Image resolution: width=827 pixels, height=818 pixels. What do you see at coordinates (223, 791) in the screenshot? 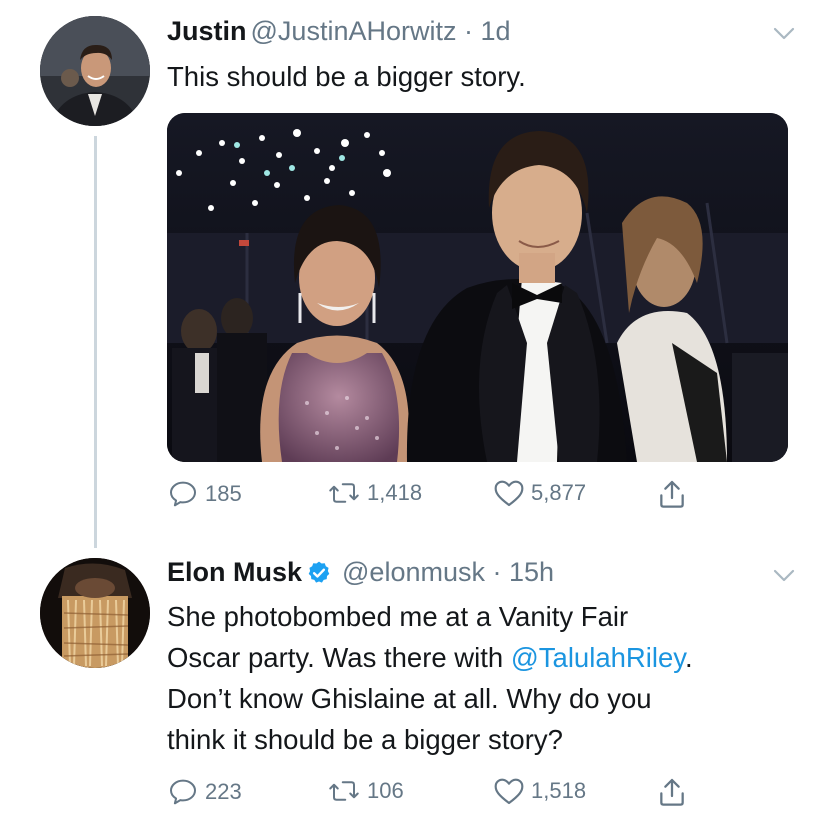
I see `reply-count: 223` at bounding box center [223, 791].